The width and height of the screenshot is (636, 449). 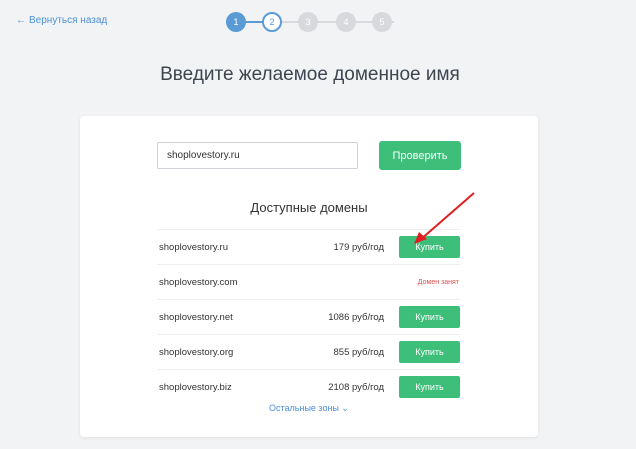 I want to click on domain-name: shoplovestory.net, so click(x=196, y=317).